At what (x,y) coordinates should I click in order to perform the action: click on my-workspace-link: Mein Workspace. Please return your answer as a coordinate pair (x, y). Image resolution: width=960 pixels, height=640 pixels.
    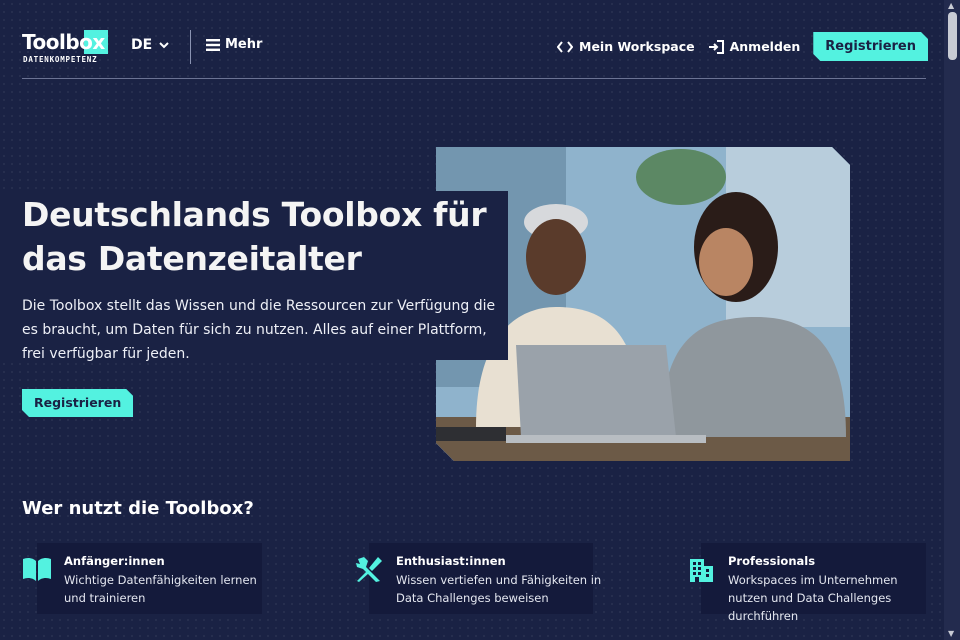
    Looking at the image, I should click on (626, 46).